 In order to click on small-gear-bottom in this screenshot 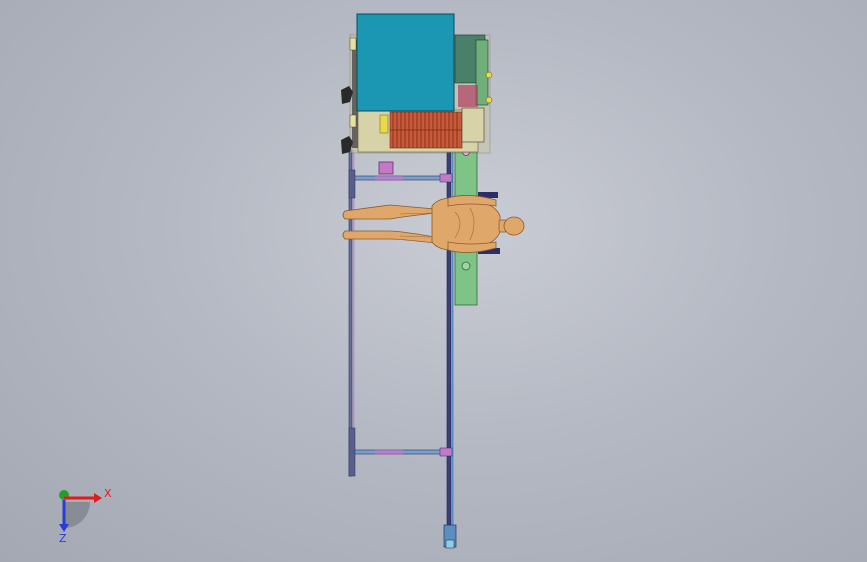, I will do `click(489, 100)`.